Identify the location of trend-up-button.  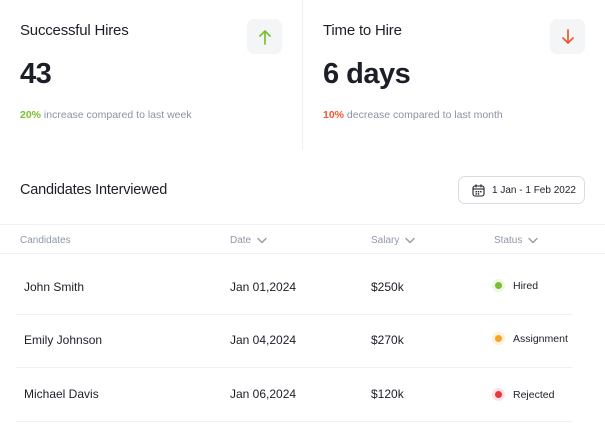
(264, 36).